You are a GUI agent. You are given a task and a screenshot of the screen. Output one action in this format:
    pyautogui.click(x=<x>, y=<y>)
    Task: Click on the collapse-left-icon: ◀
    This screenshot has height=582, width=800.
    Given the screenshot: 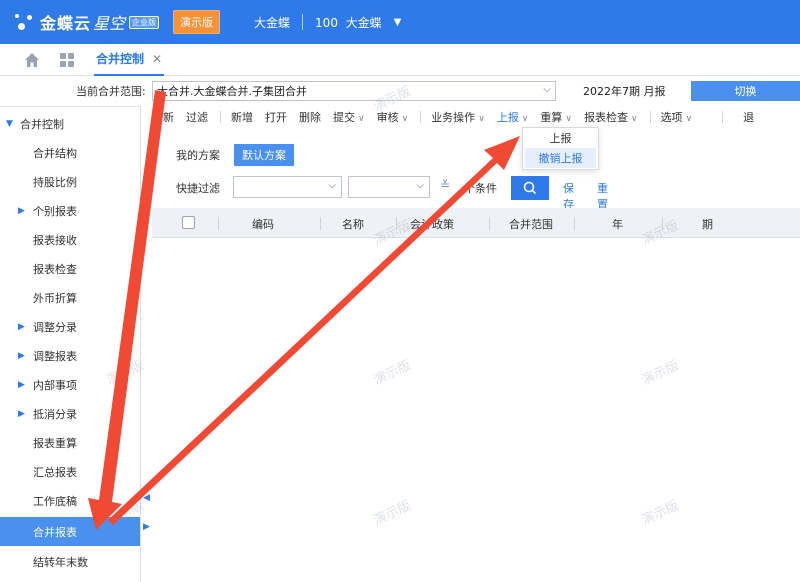 What is the action you would take?
    pyautogui.click(x=146, y=498)
    